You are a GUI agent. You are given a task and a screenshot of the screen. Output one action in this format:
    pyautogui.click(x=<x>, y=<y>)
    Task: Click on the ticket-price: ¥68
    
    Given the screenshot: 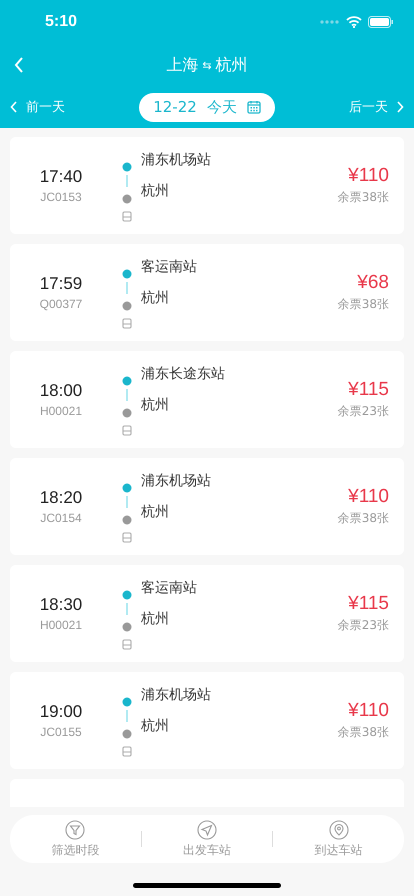 What is the action you would take?
    pyautogui.click(x=373, y=283)
    